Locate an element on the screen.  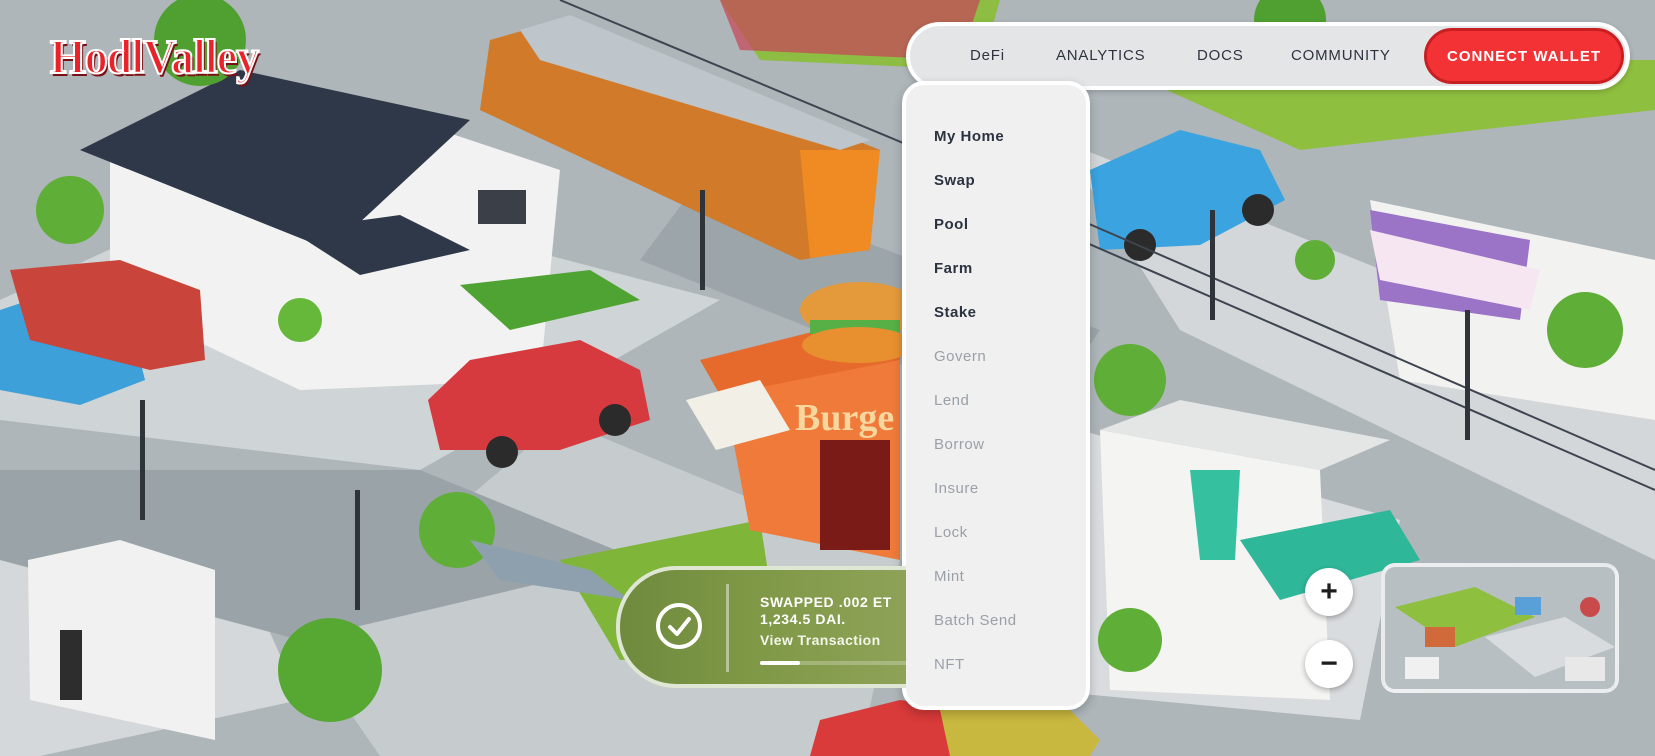
minimap-preview is located at coordinates (1500, 628).